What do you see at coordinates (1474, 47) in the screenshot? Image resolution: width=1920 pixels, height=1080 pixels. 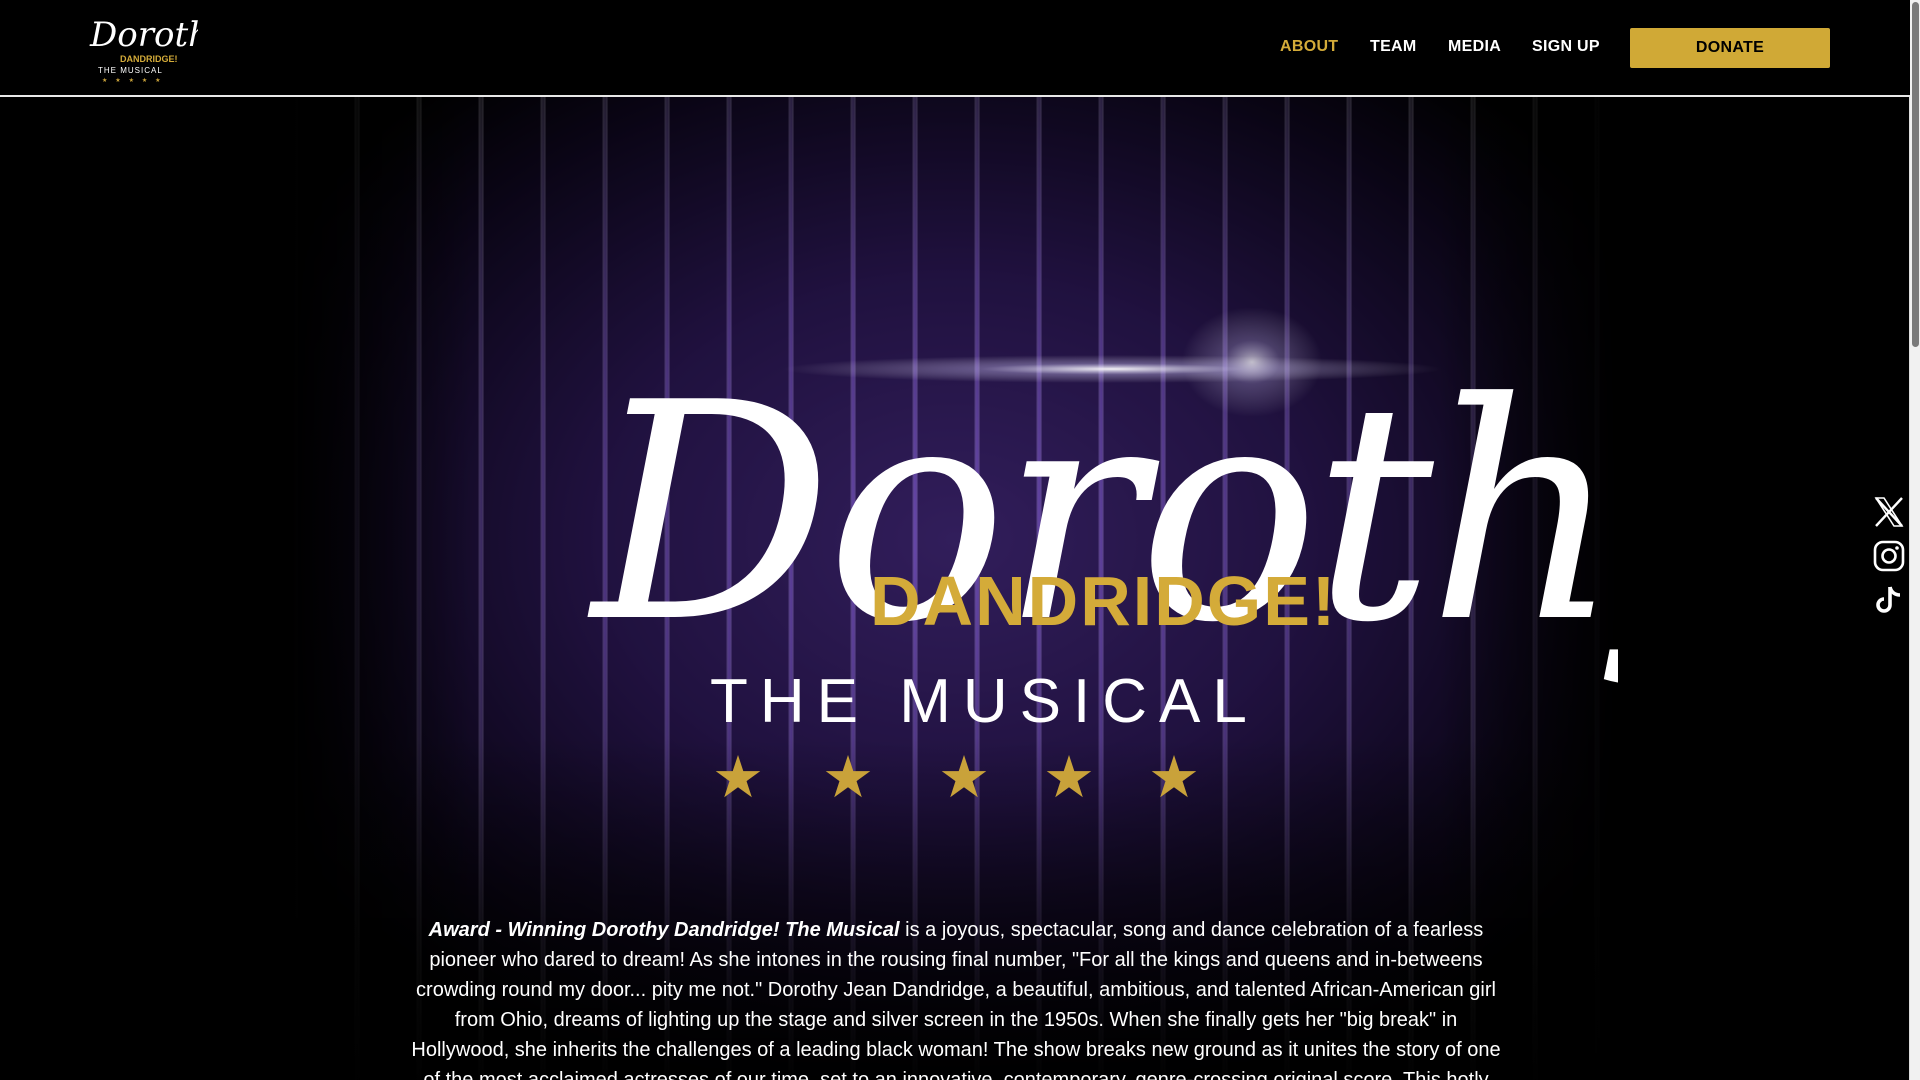 I see `nav-media: MEDIA` at bounding box center [1474, 47].